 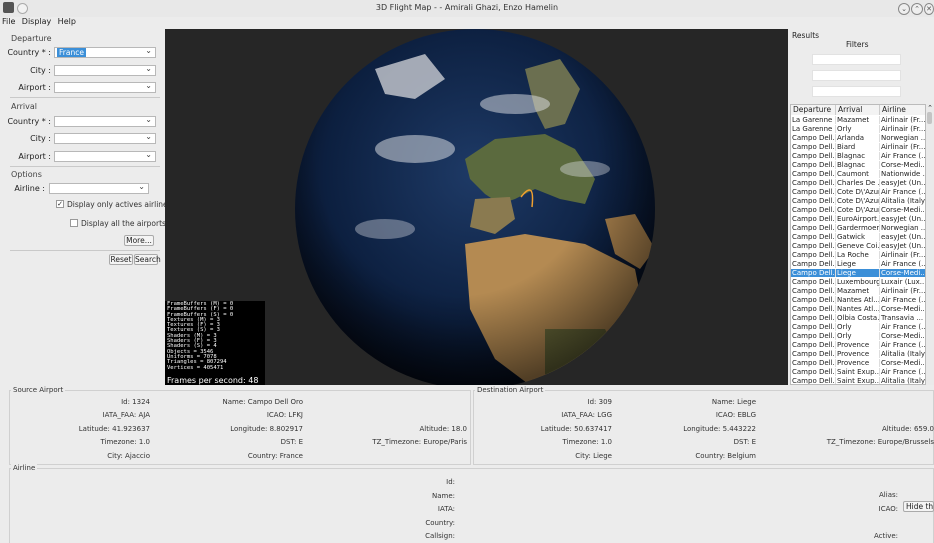 I want to click on departure-airport-select: ⌄, so click(x=105, y=87).